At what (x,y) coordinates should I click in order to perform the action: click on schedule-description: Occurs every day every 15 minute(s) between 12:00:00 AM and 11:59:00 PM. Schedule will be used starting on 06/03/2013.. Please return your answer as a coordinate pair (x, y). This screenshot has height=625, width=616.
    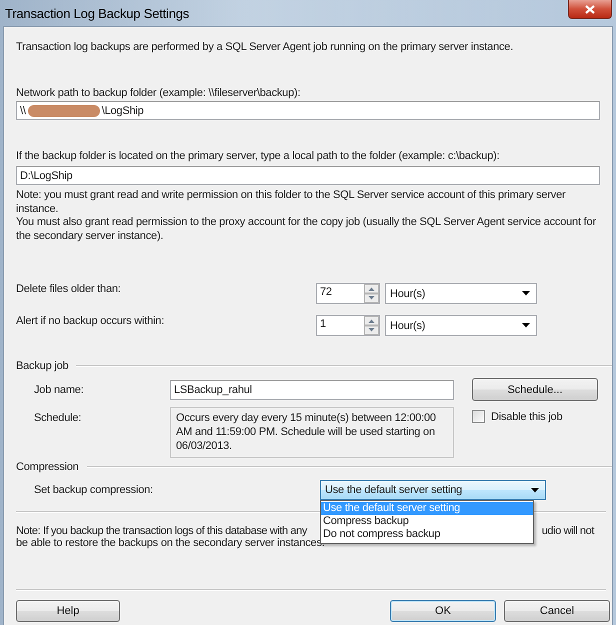
    Looking at the image, I should click on (312, 432).